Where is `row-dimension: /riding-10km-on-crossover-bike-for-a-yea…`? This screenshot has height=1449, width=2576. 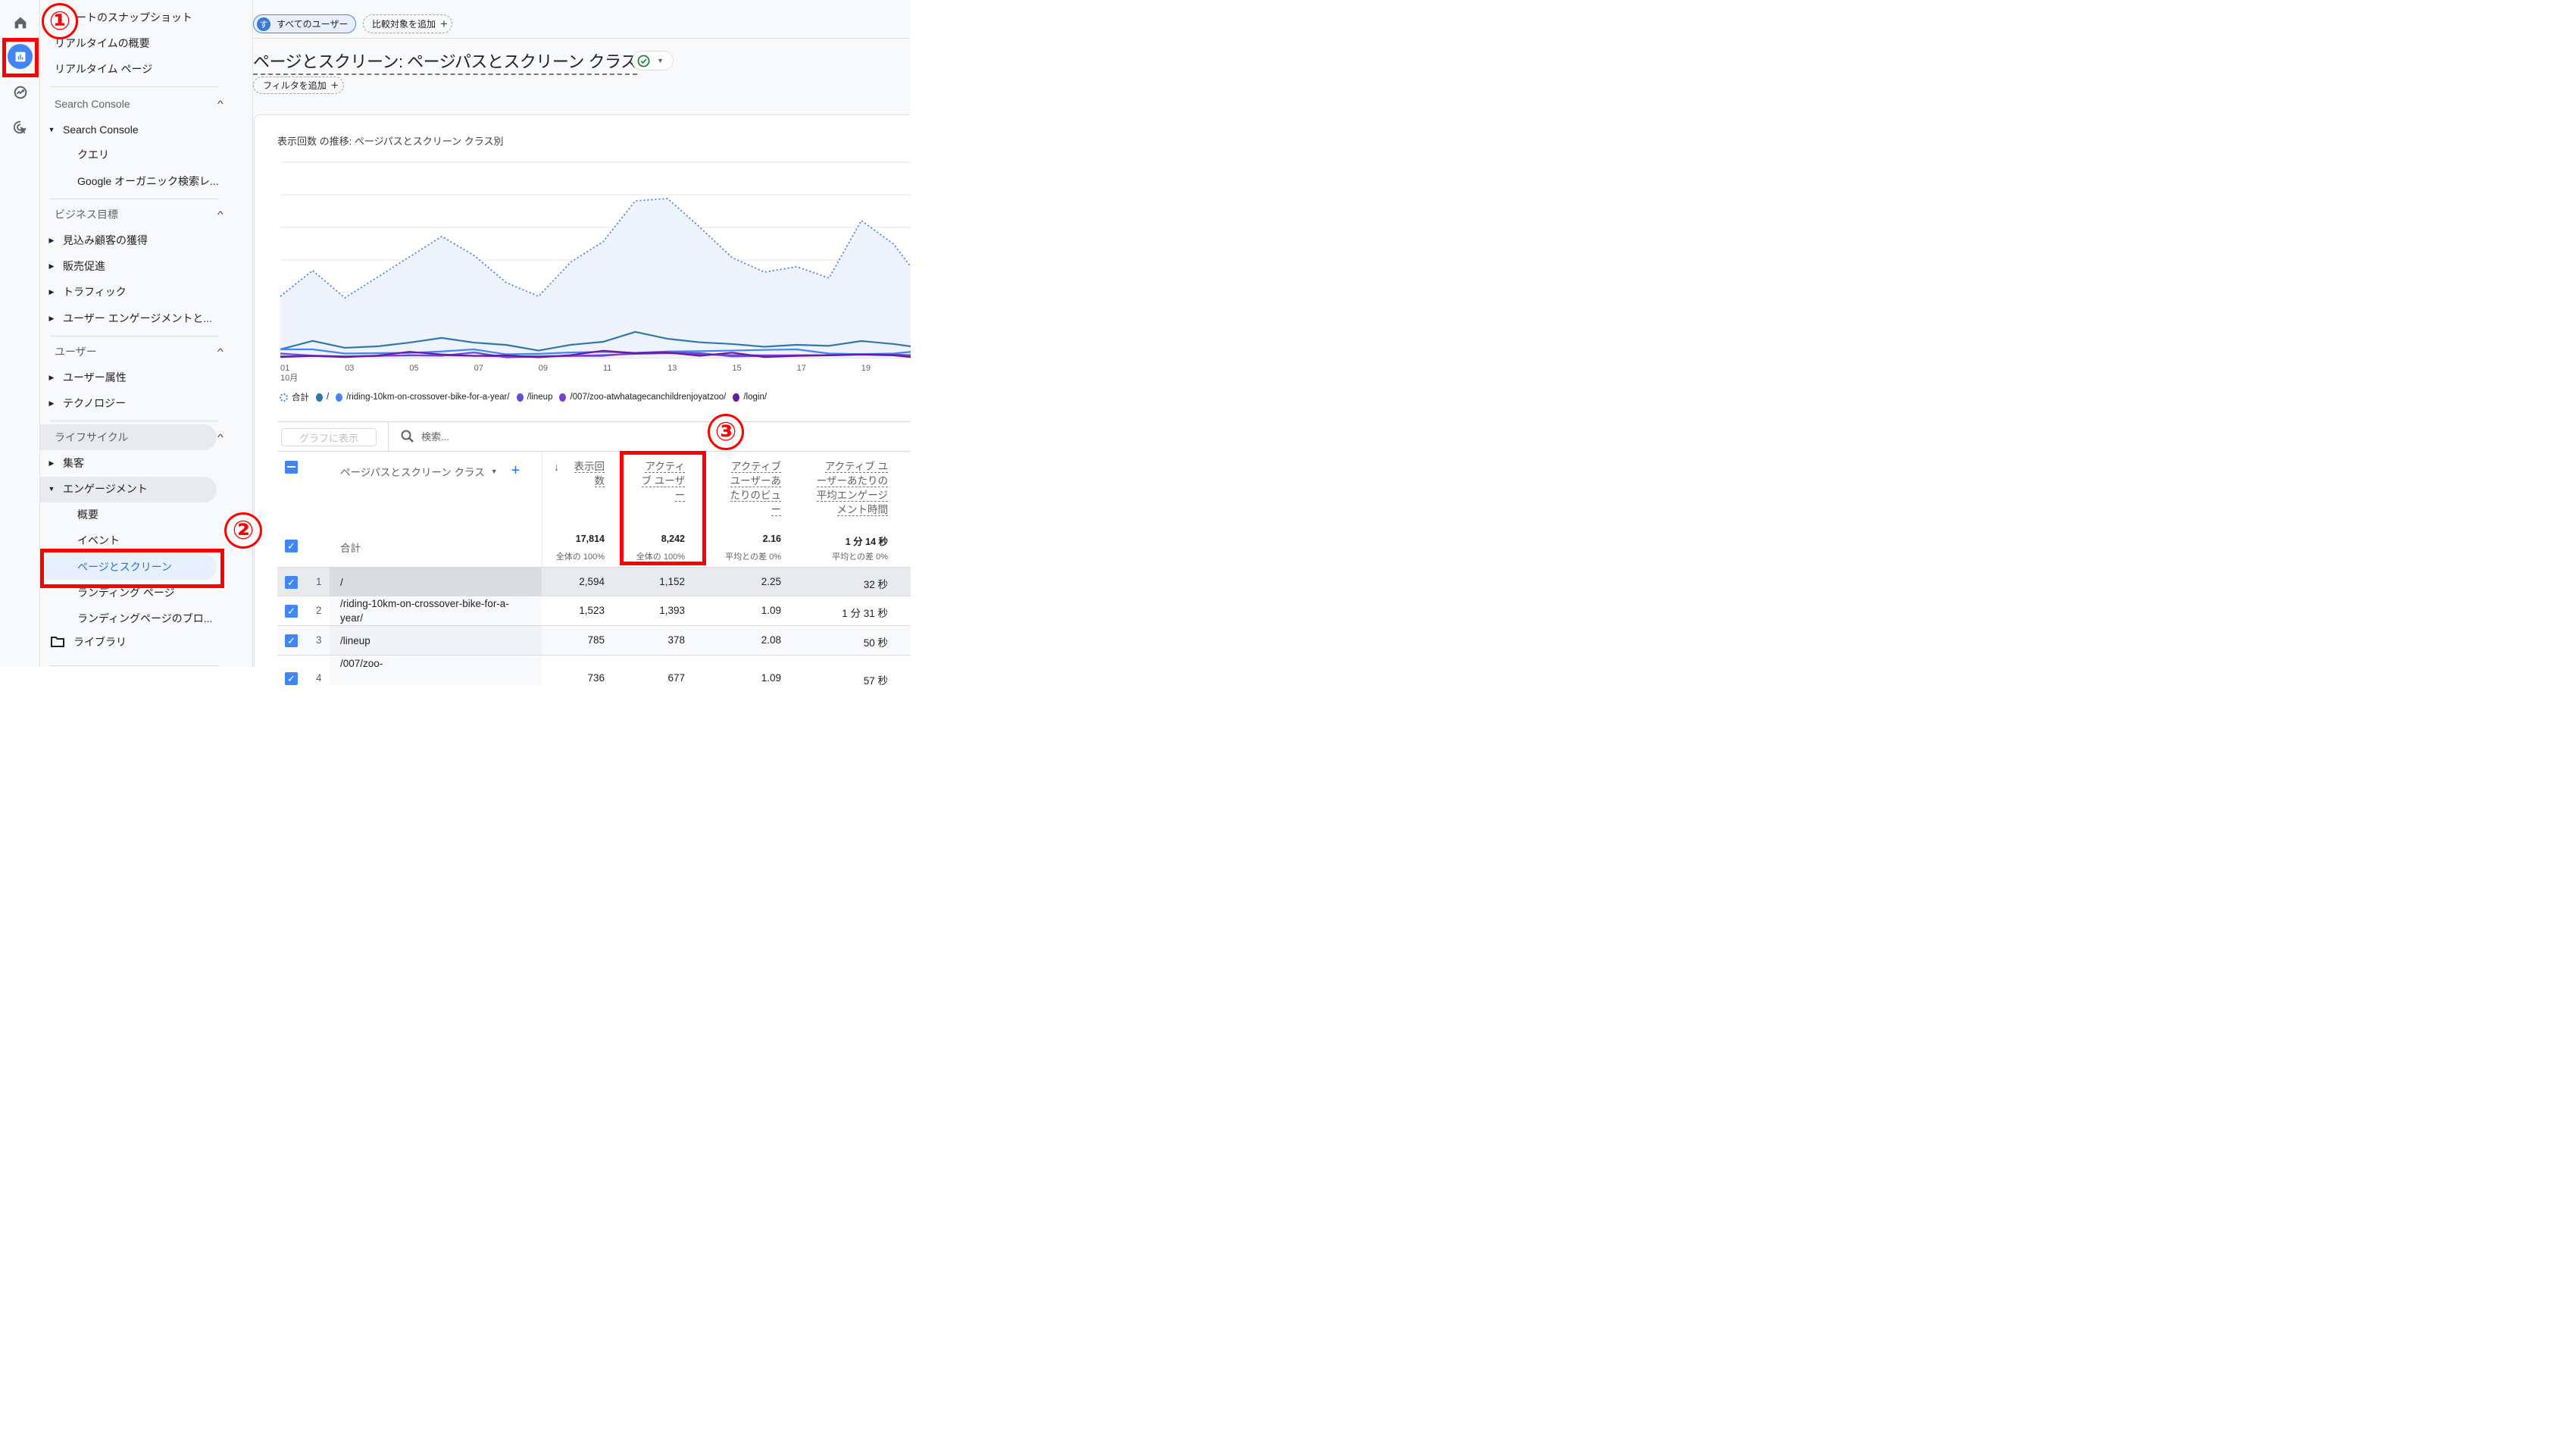
row-dimension: /riding-10km-on-crossover-bike-for-a-yea… is located at coordinates (435, 610).